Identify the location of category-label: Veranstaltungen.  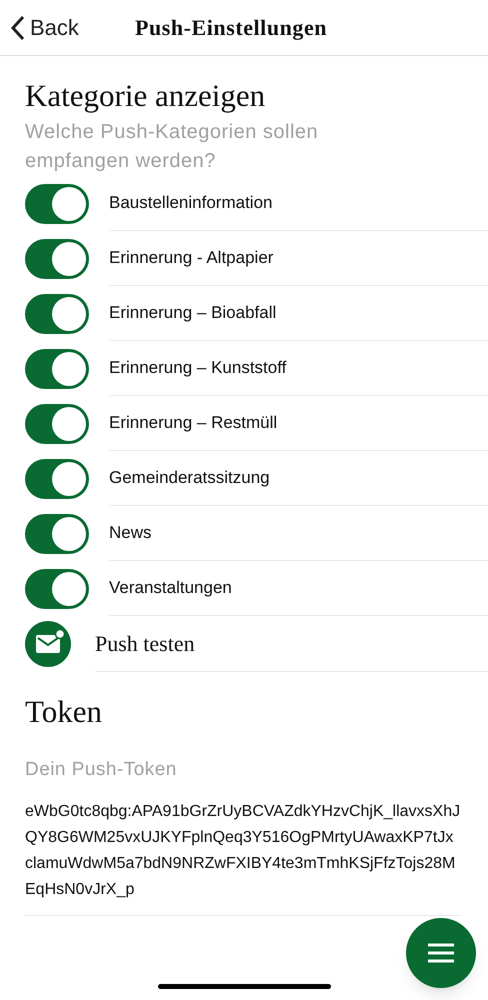
(170, 588).